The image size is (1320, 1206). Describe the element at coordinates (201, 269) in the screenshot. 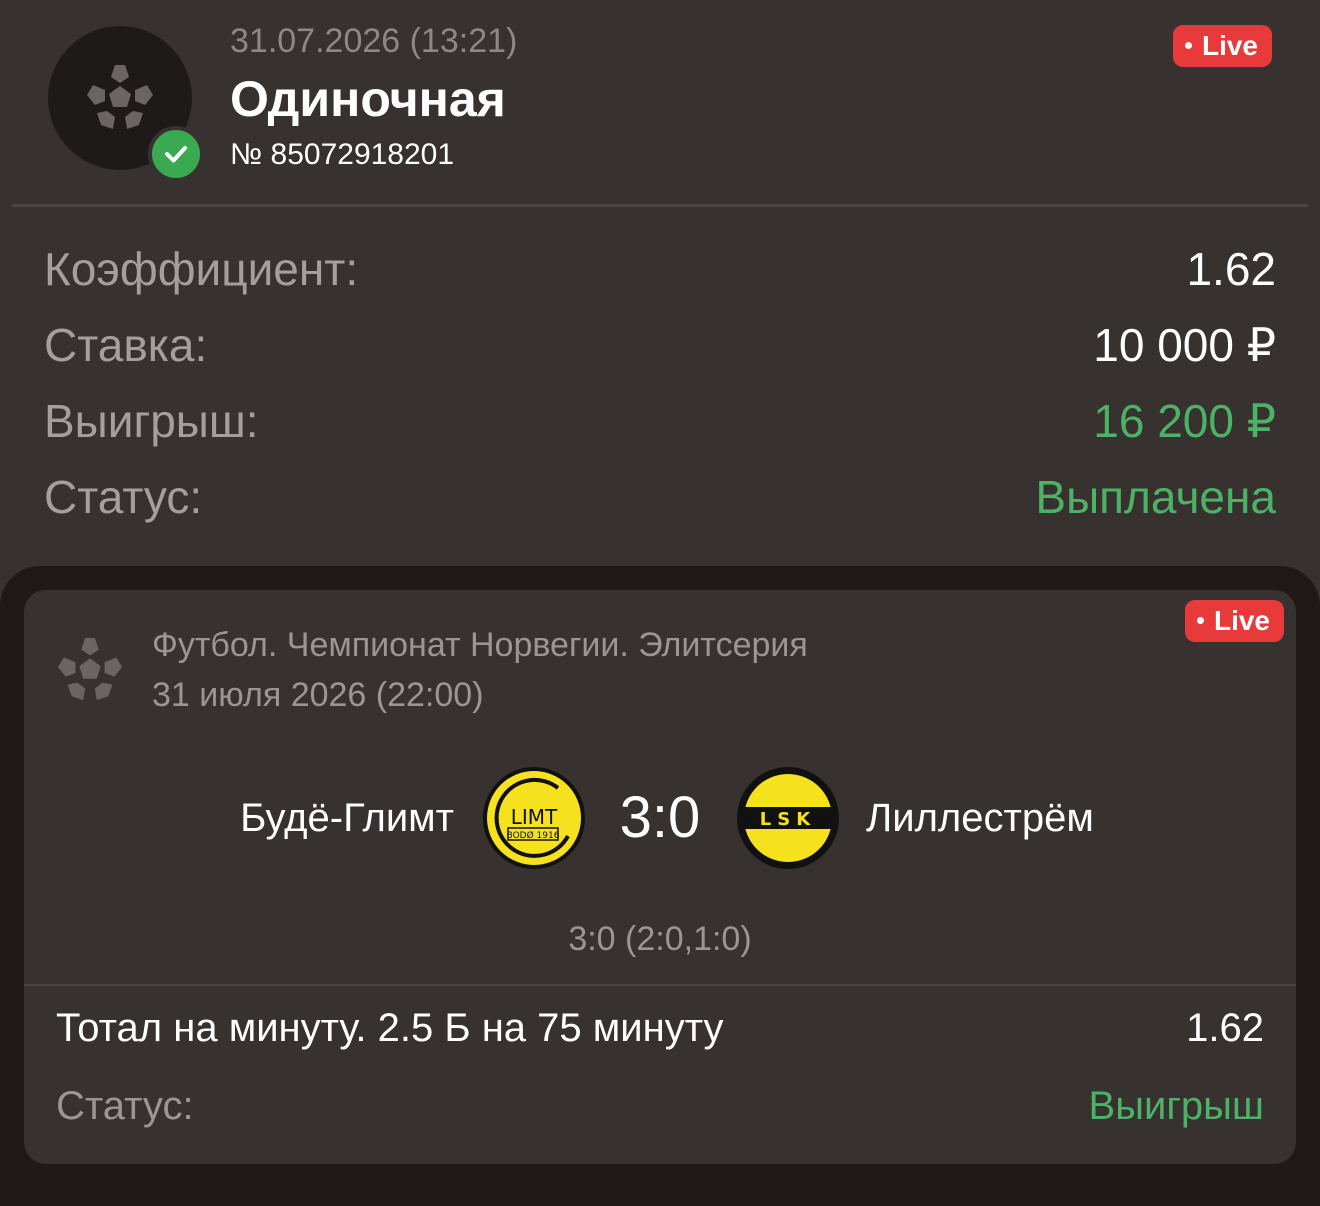

I see `odds-label: Коэффициент:` at that location.